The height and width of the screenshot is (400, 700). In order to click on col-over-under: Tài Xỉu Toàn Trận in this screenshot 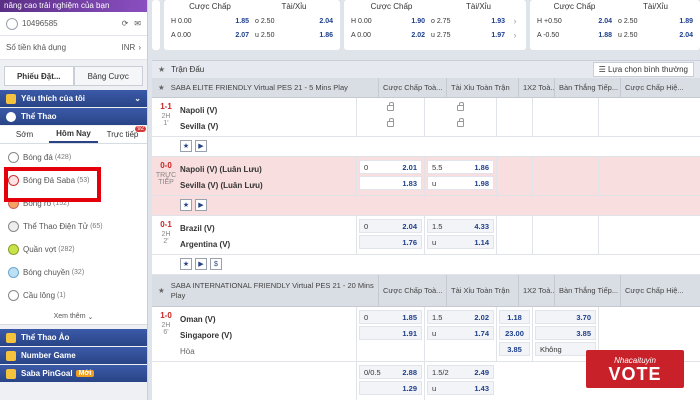, I will do `click(482, 87)`.